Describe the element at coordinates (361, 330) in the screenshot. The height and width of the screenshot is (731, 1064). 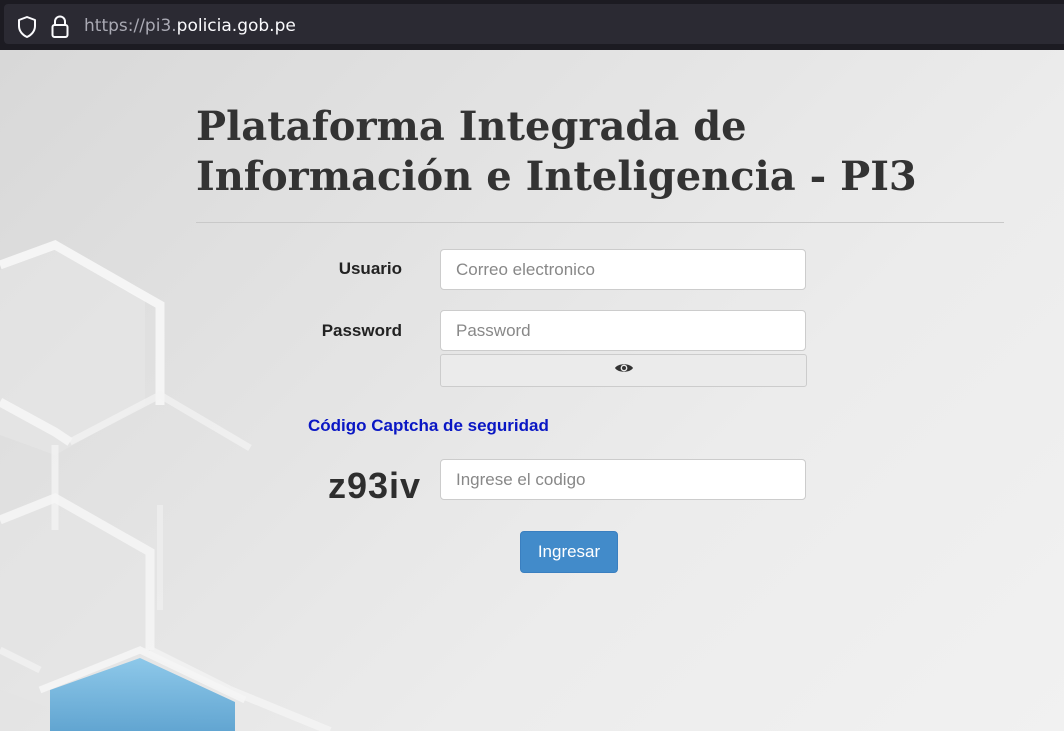
I see `password-label: Password` at that location.